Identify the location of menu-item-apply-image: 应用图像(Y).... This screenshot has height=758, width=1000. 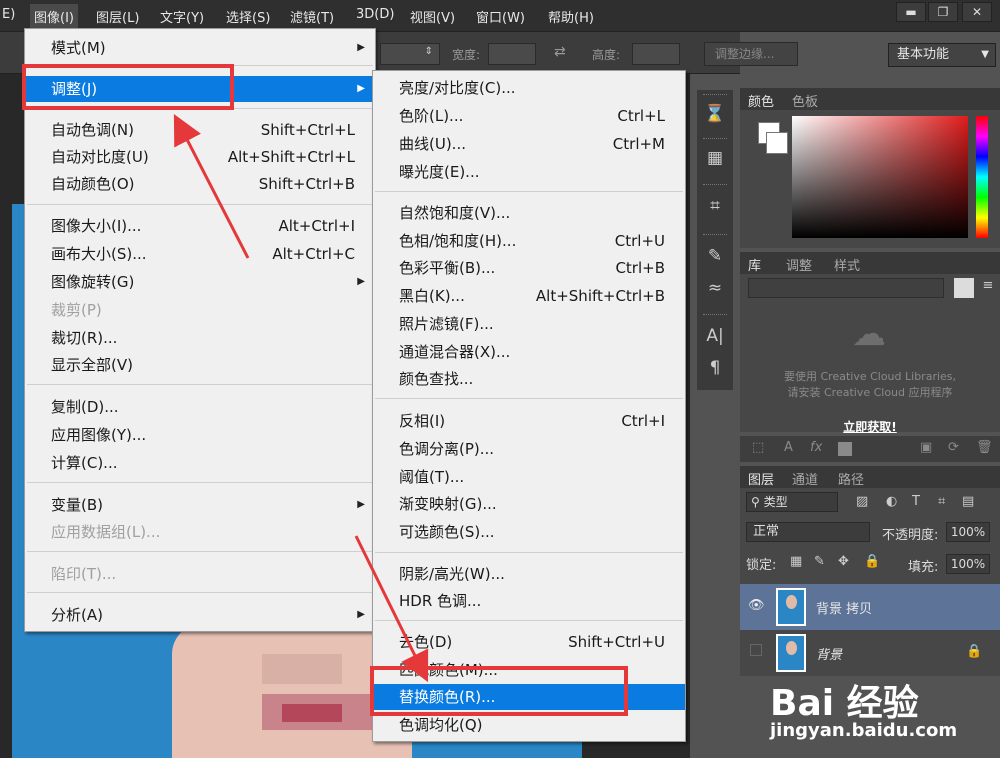
(200, 435).